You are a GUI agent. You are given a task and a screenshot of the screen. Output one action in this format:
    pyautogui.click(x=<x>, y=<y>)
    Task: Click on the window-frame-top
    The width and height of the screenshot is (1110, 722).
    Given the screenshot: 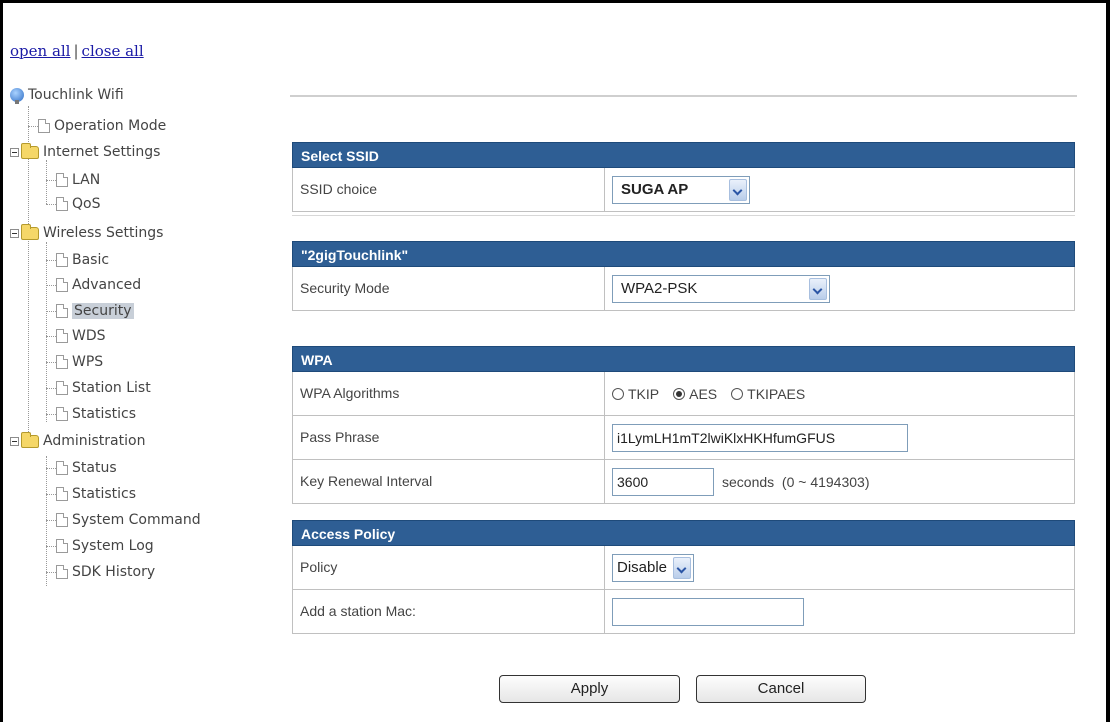 What is the action you would take?
    pyautogui.click(x=555, y=1)
    